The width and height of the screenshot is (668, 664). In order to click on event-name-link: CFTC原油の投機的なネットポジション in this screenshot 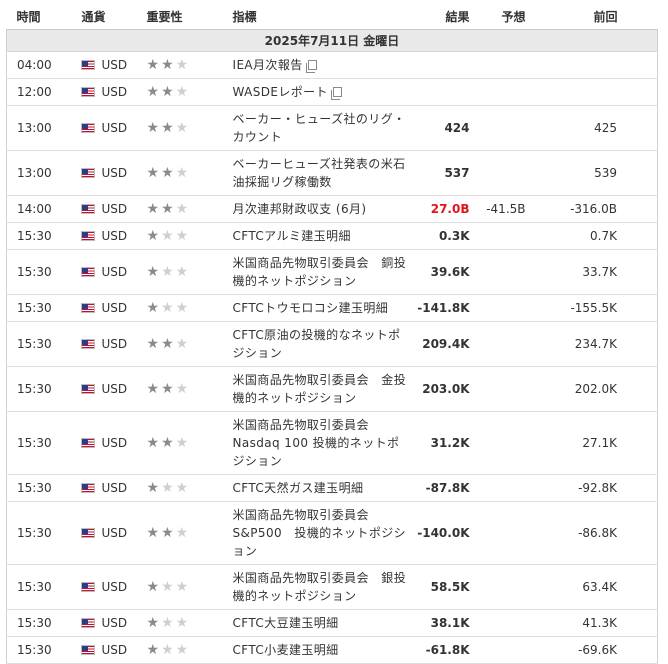, I will do `click(317, 344)`.